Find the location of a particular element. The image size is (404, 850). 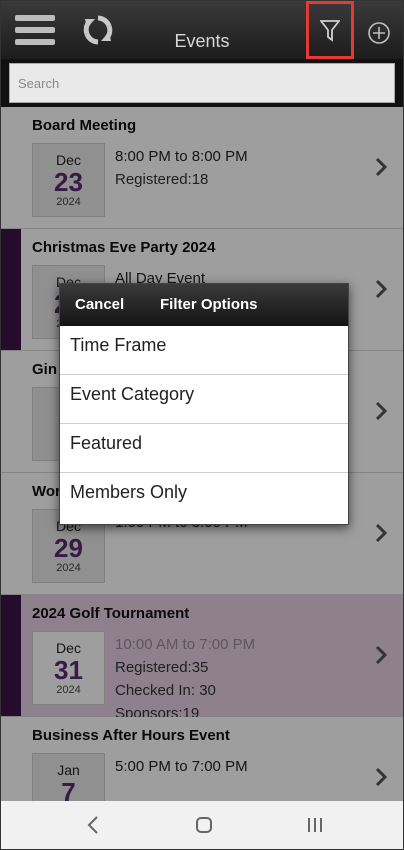

option-members-only: Members Only is located at coordinates (204, 497).